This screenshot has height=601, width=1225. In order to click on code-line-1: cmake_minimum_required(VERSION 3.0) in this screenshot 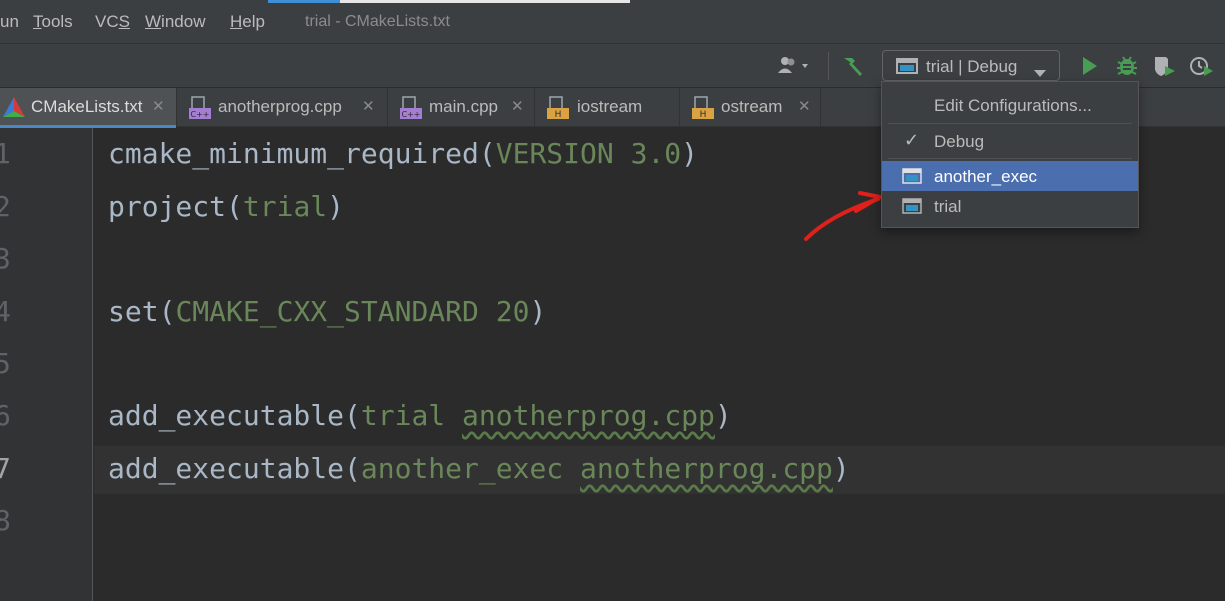, I will do `click(403, 153)`.